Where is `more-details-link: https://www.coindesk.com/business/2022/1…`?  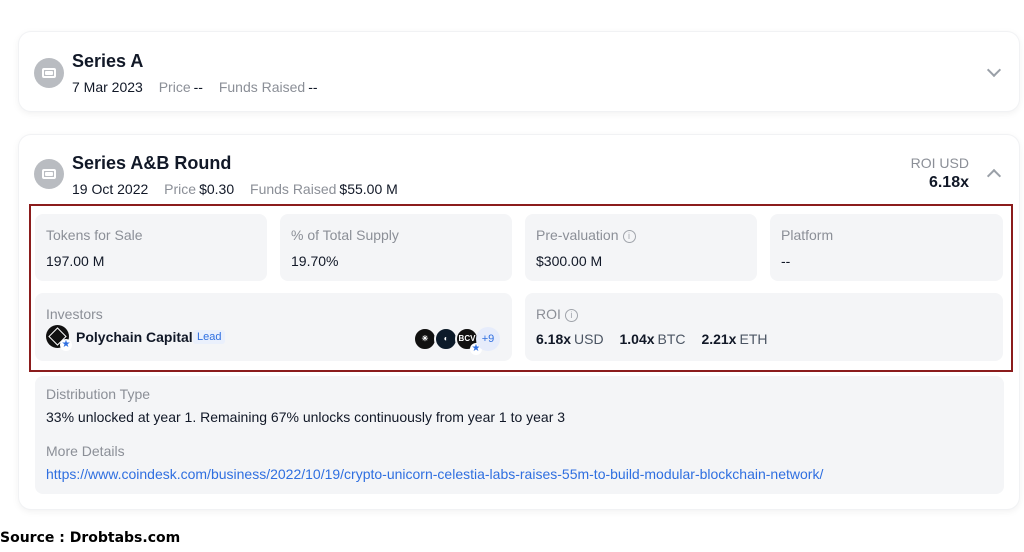 more-details-link: https://www.coindesk.com/business/2022/1… is located at coordinates (434, 474).